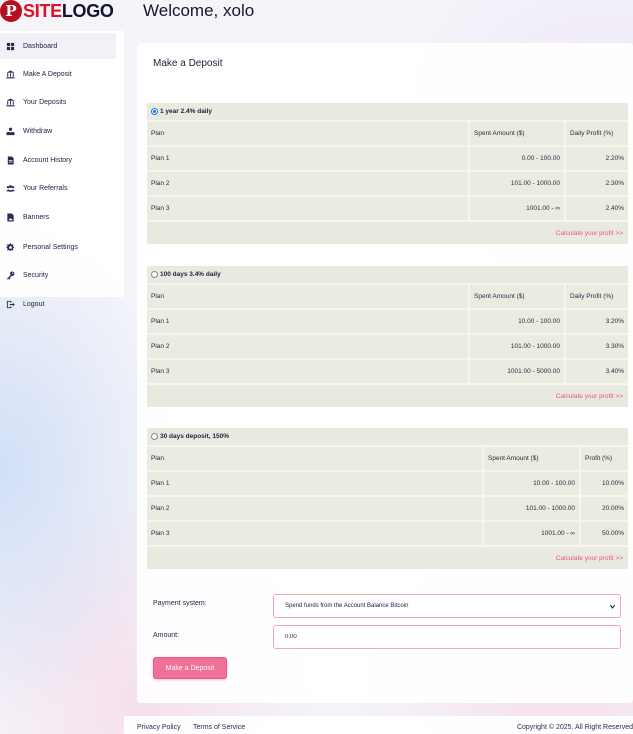 The image size is (633, 734). Describe the element at coordinates (190, 274) in the screenshot. I see `plan-title: 100 days 3.4% daily` at that location.